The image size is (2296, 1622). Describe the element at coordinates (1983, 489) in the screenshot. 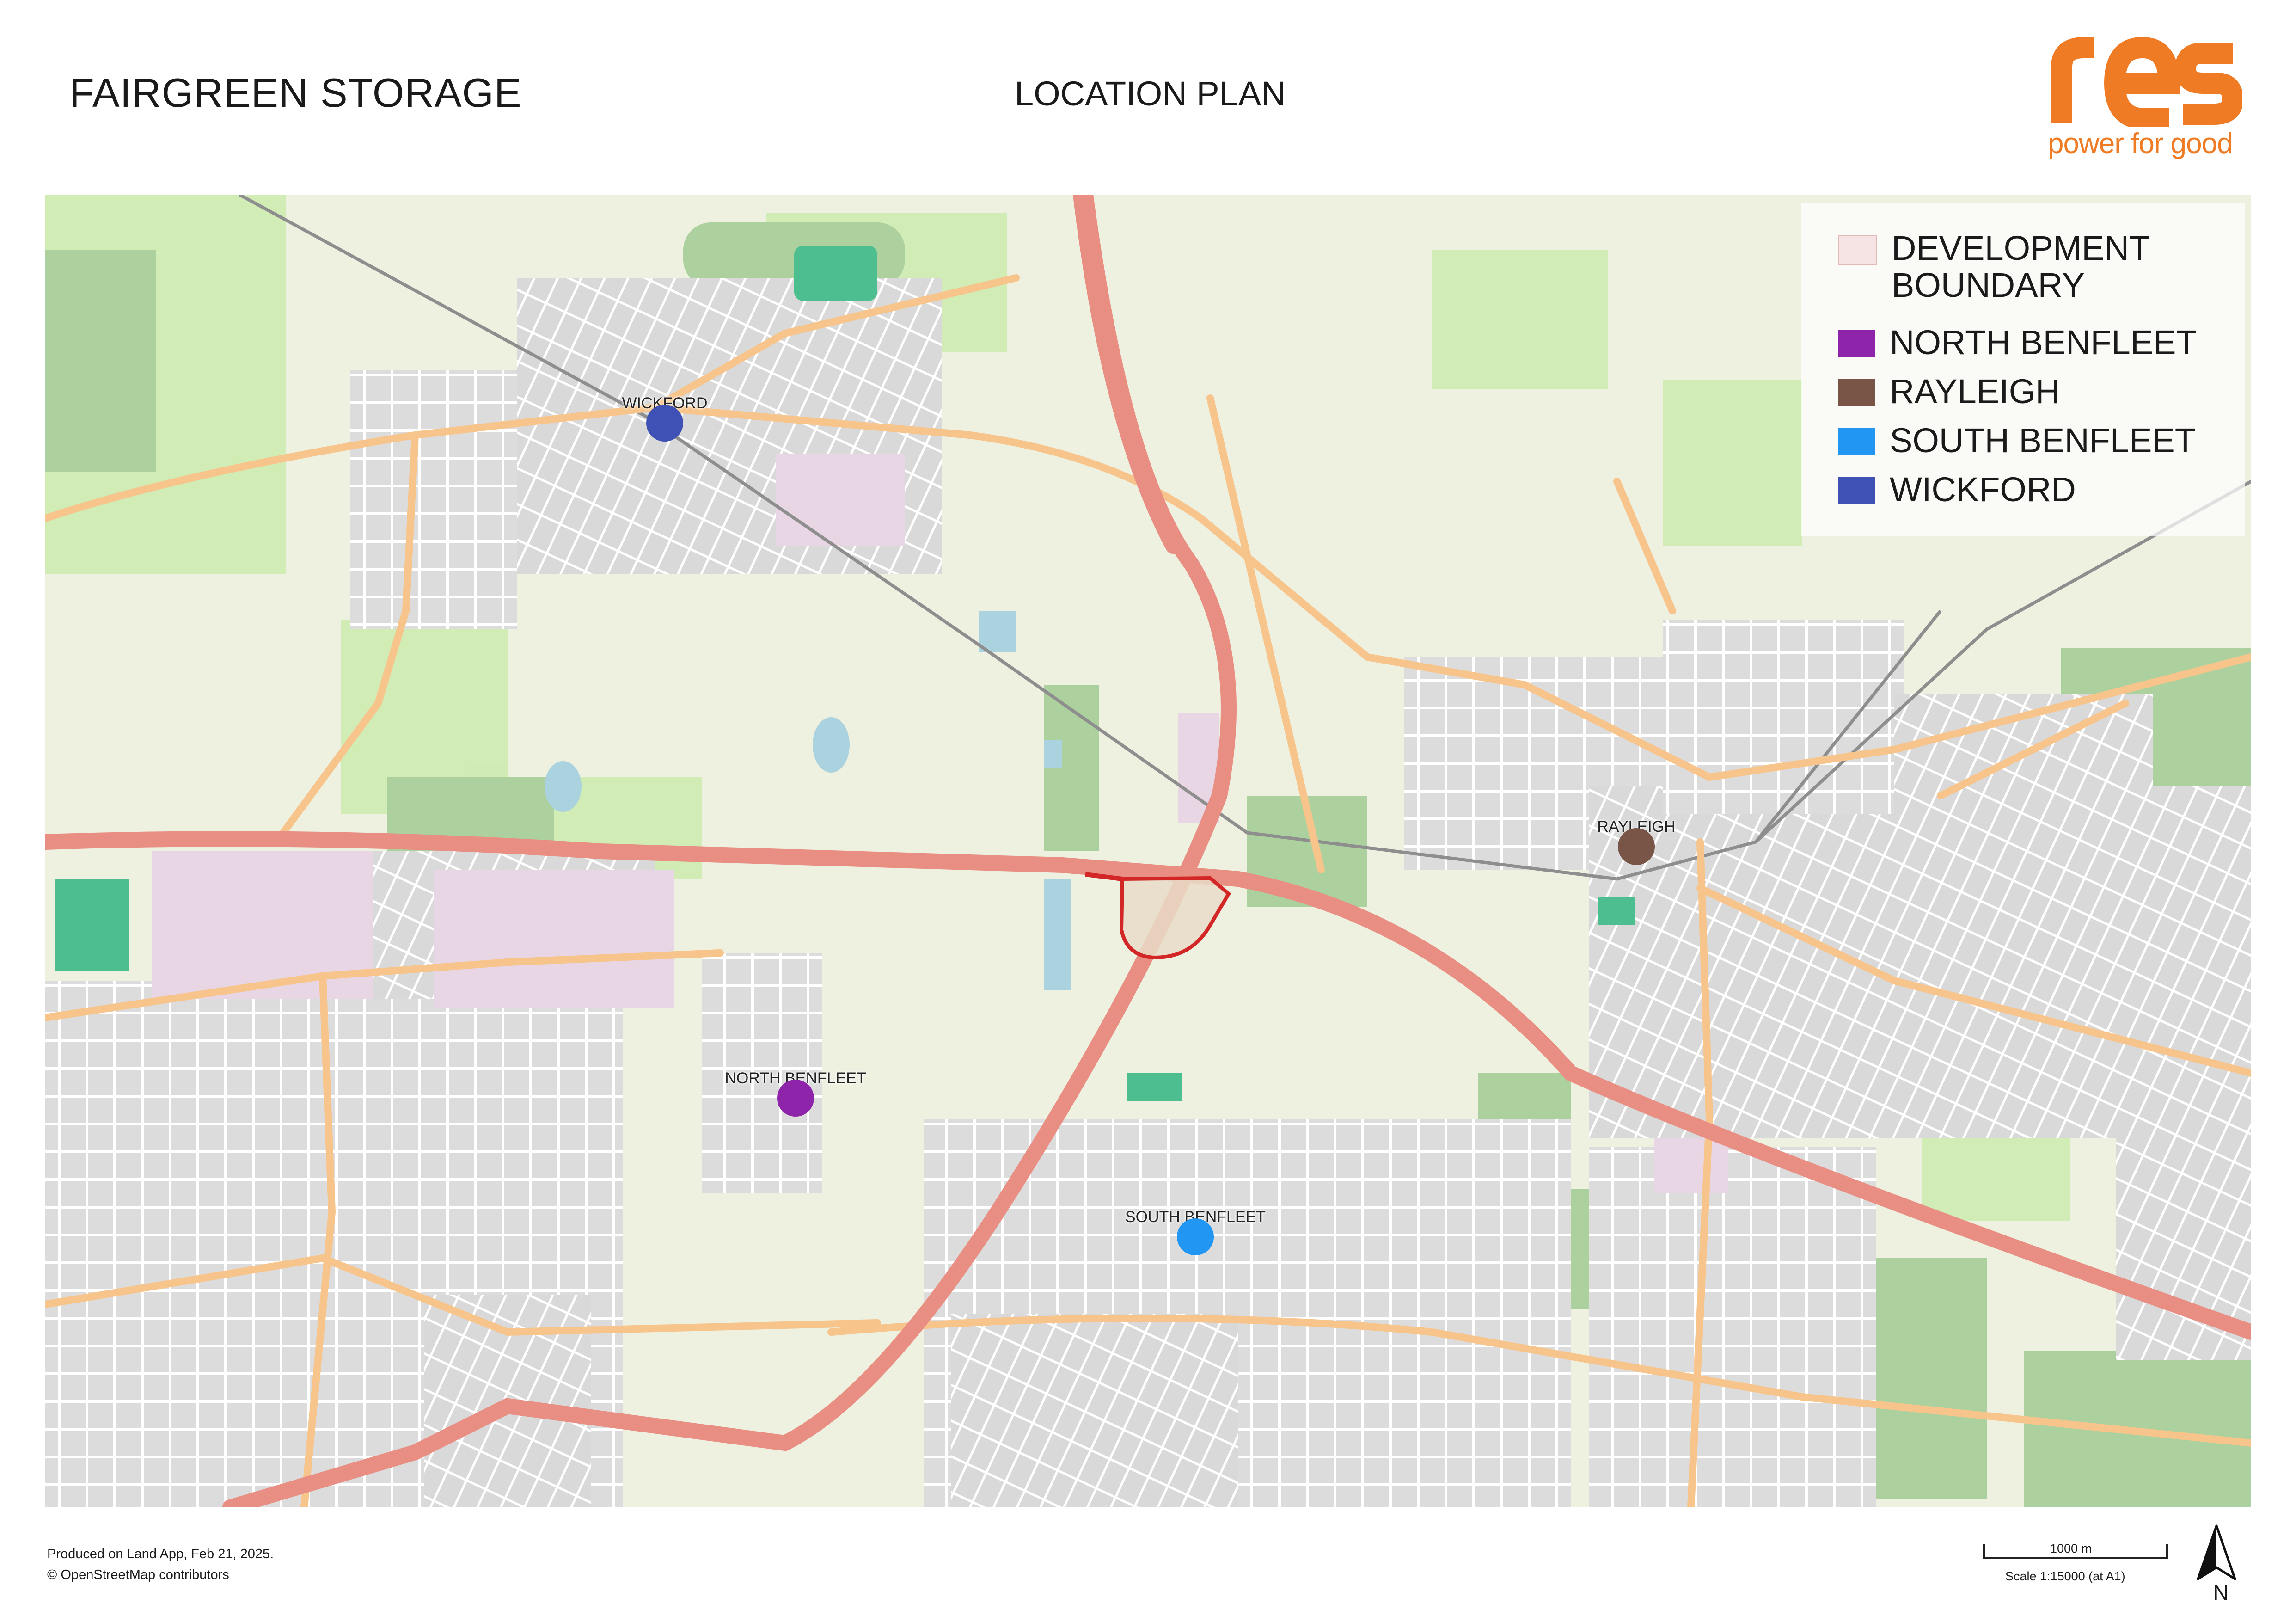

I see `legend-label: WICKFORD` at that location.